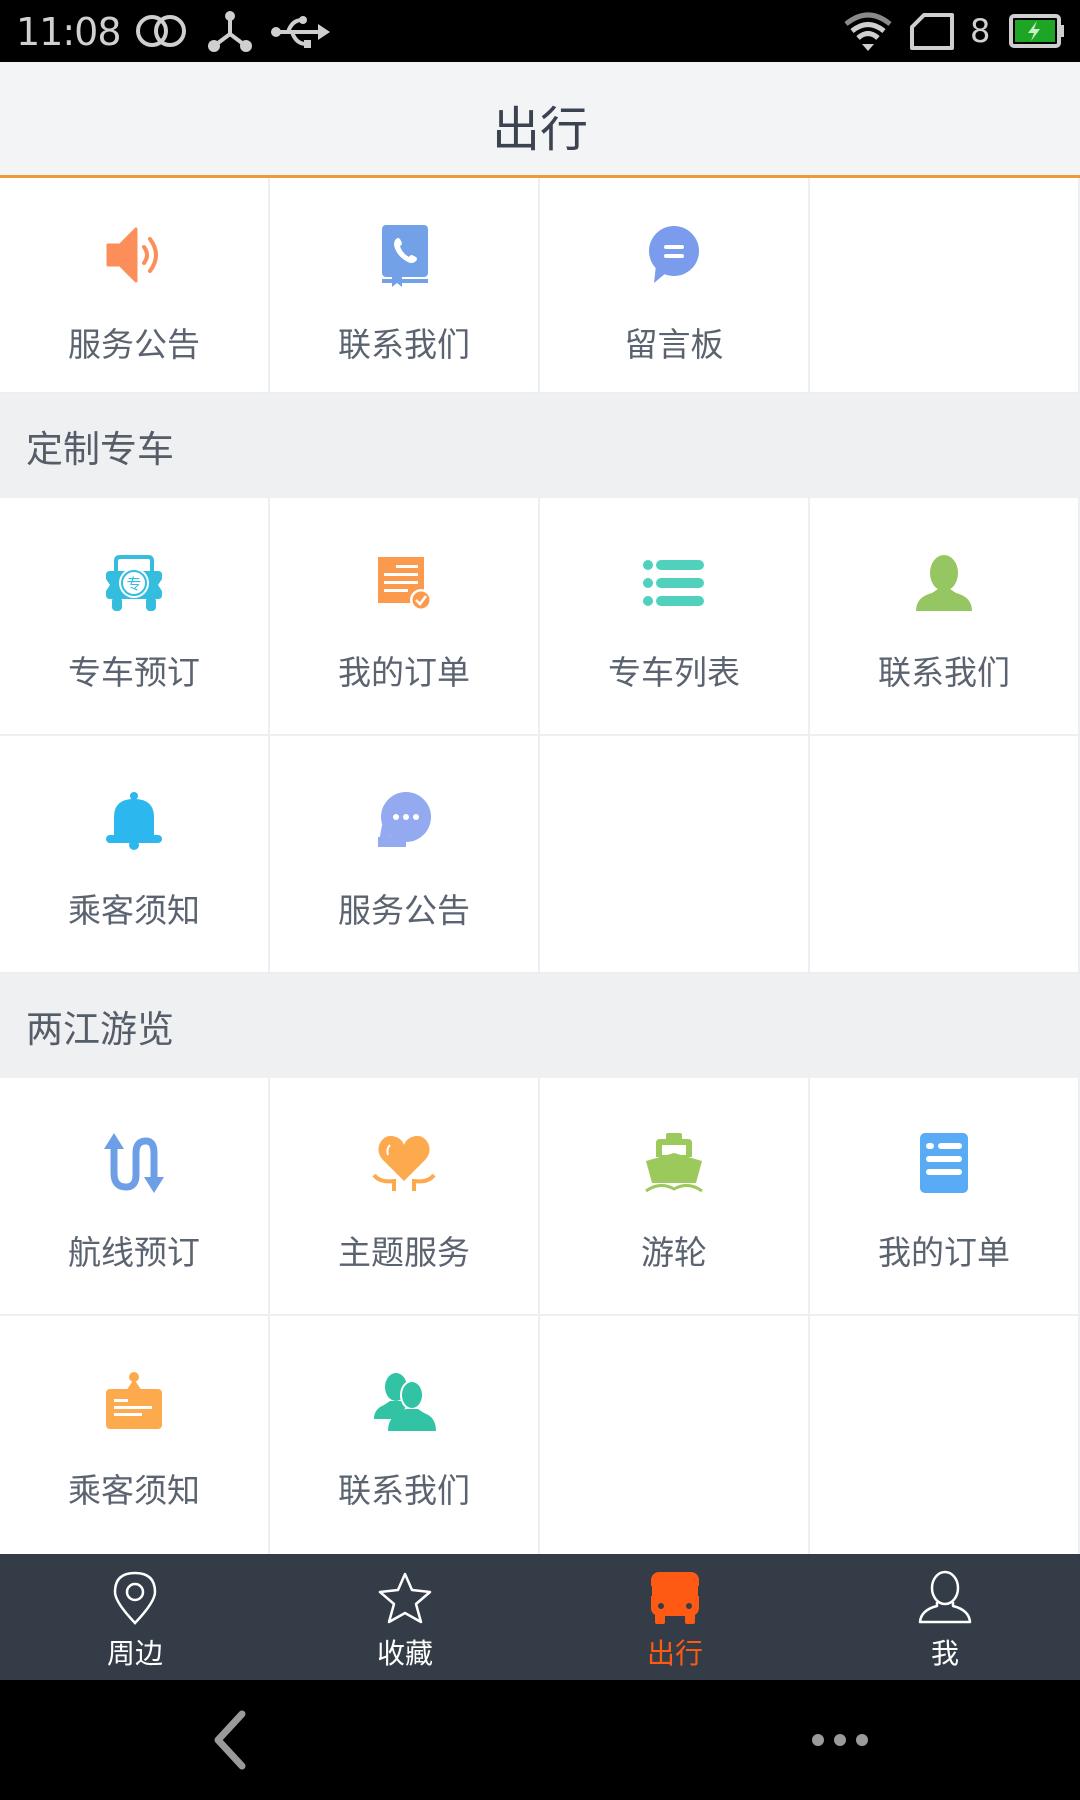 This screenshot has height=1800, width=1080. I want to click on svg-text: 专, so click(133, 584).